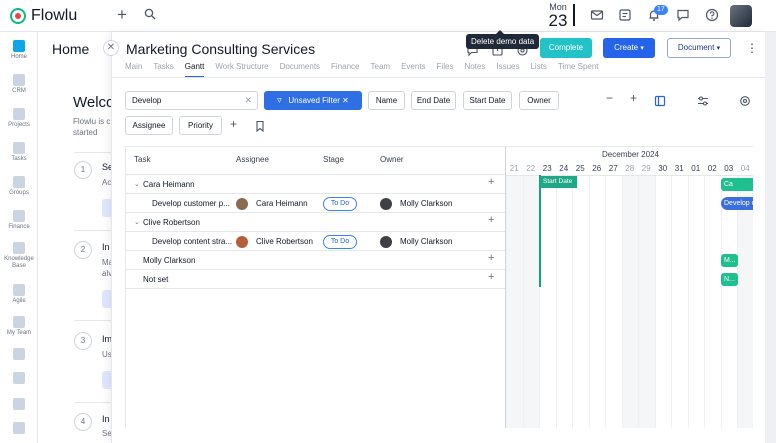  Describe the element at coordinates (315, 269) in the screenshot. I see `row-divider` at that location.